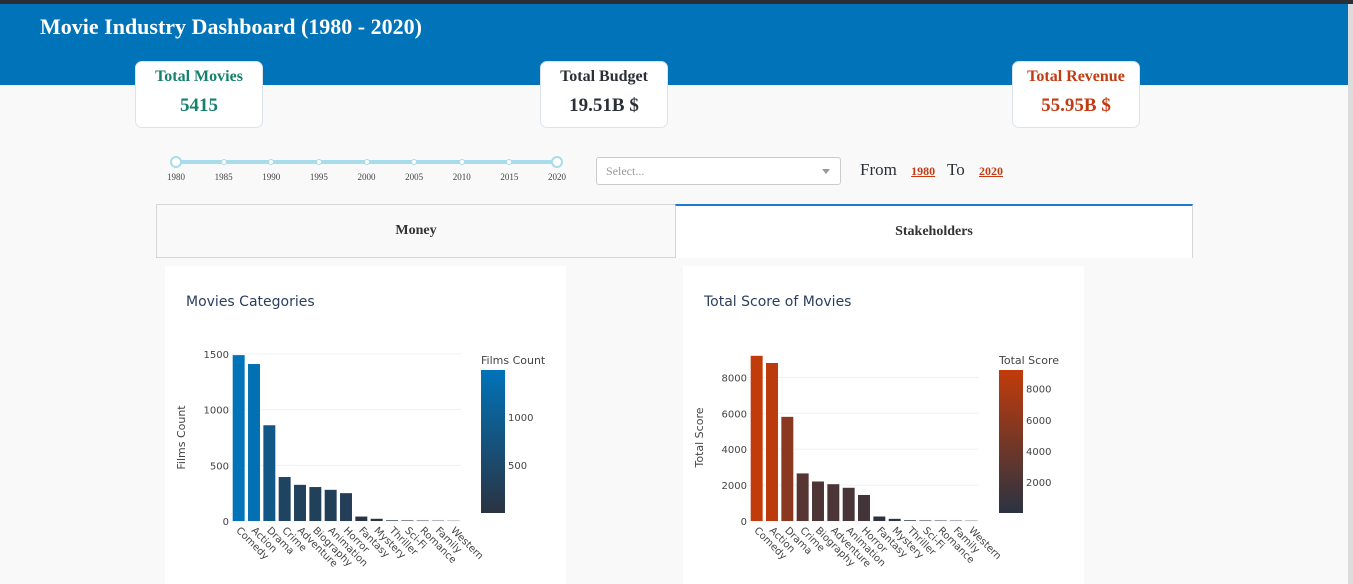 Image resolution: width=1353 pixels, height=584 pixels. What do you see at coordinates (231, 26) in the screenshot?
I see `dashboard-title: Movie Industry Dashboard (1980 - 2020)` at bounding box center [231, 26].